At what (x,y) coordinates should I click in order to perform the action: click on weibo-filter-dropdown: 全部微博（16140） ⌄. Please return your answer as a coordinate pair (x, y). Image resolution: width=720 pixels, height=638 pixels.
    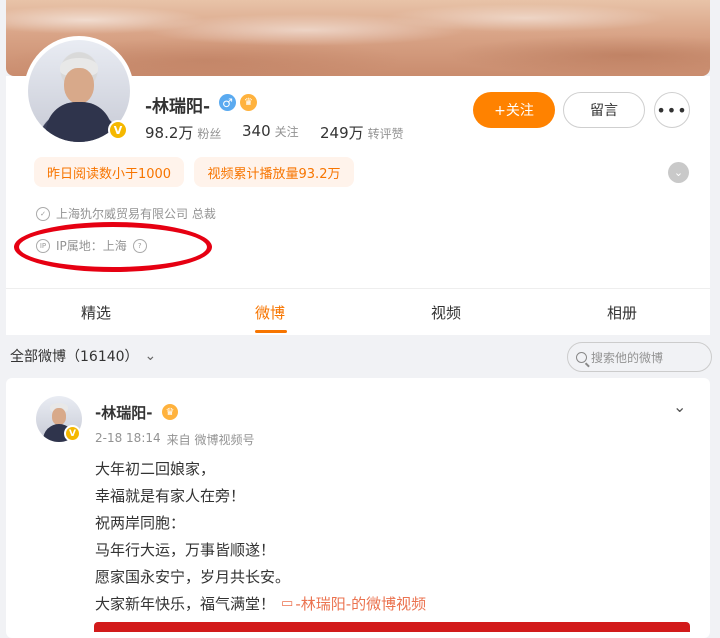
    Looking at the image, I should click on (83, 356).